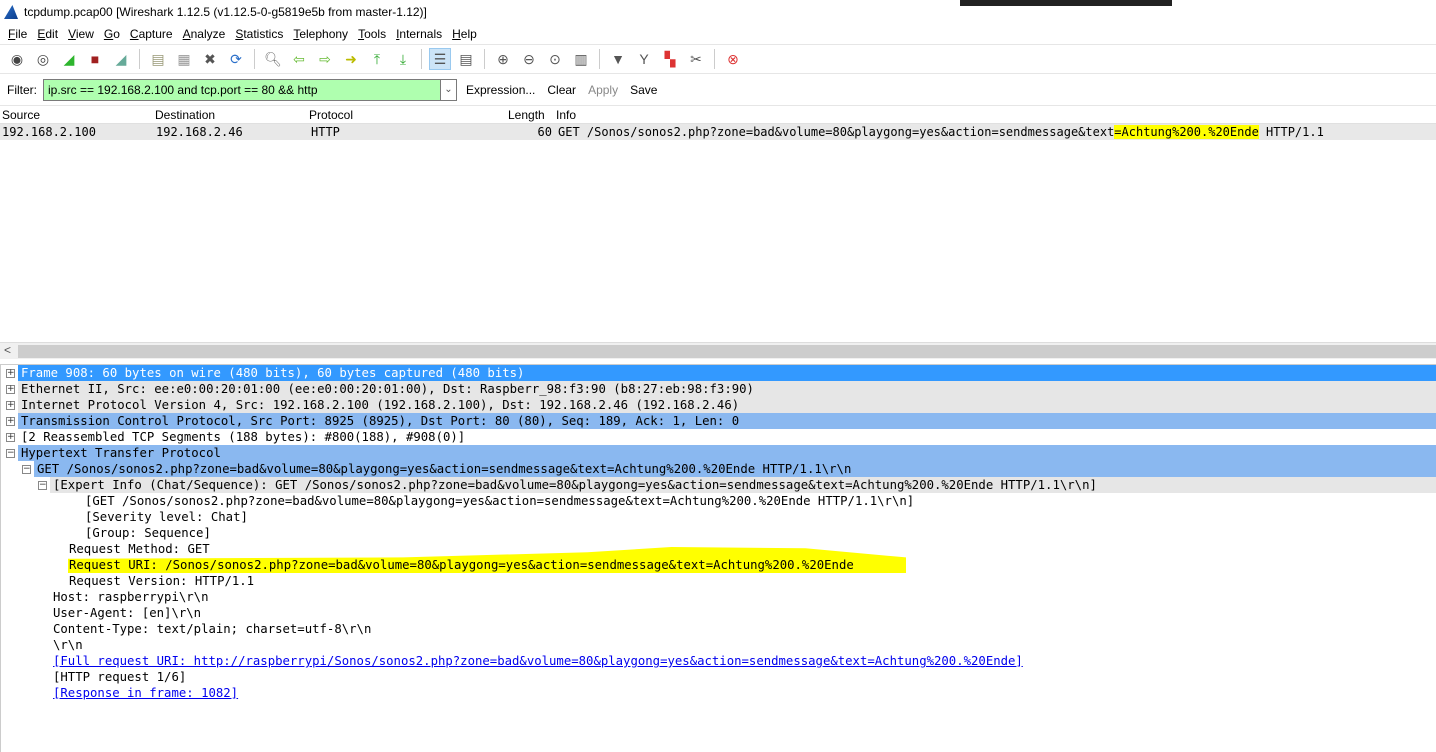  Describe the element at coordinates (403, 59) in the screenshot. I see `go-last-icon: ⤓` at that location.